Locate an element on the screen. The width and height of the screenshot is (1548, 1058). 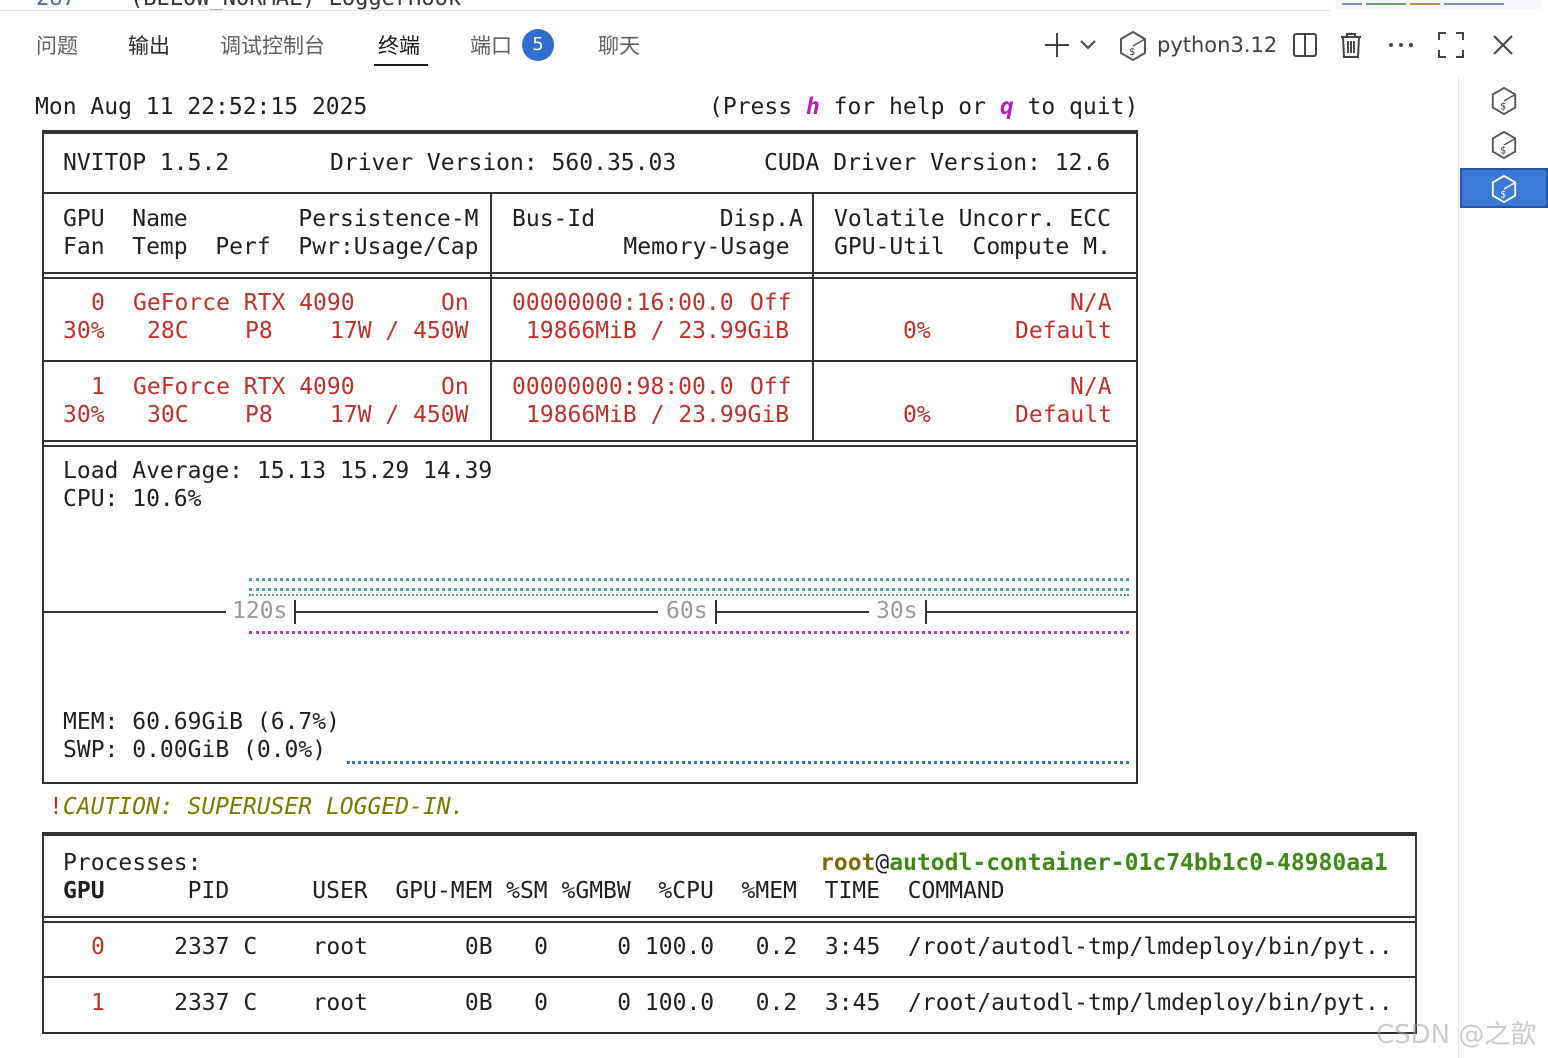
line-number: 287 is located at coordinates (56, 5).